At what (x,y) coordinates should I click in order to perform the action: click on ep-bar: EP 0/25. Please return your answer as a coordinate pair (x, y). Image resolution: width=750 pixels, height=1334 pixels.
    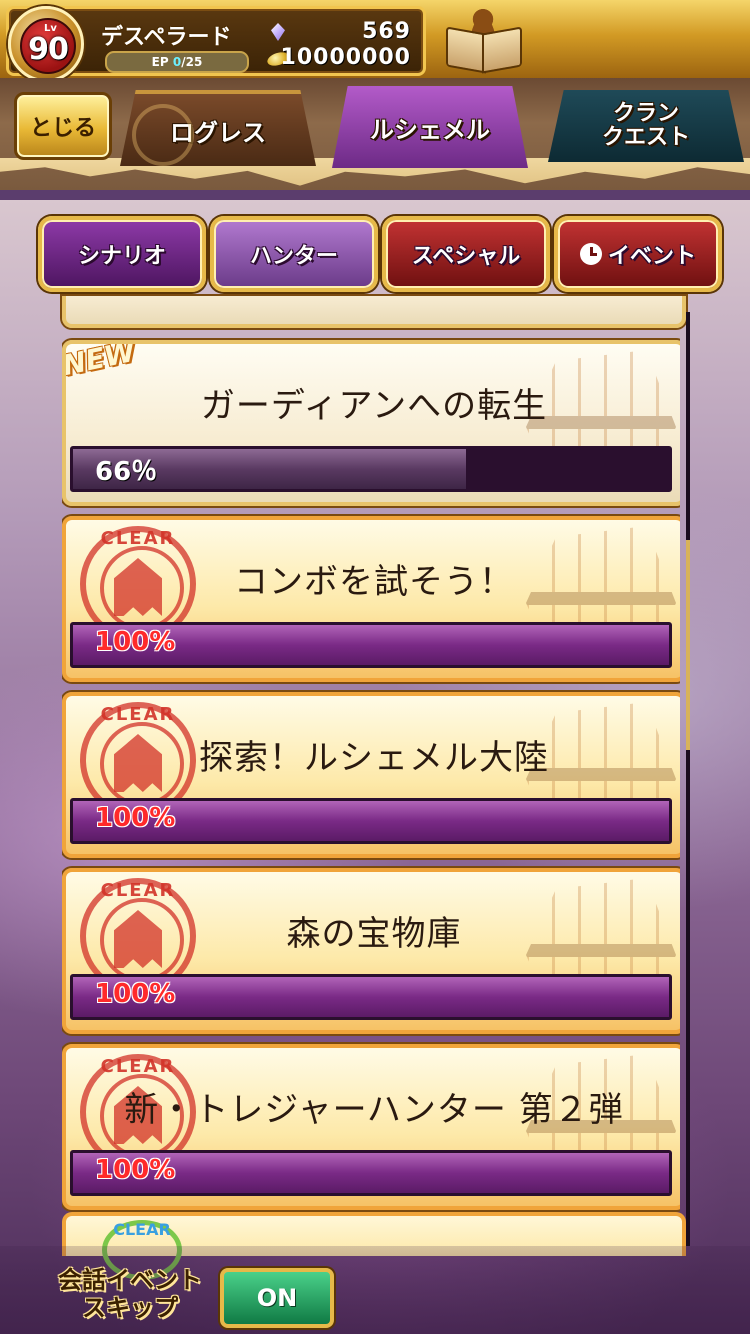
    Looking at the image, I should click on (177, 62).